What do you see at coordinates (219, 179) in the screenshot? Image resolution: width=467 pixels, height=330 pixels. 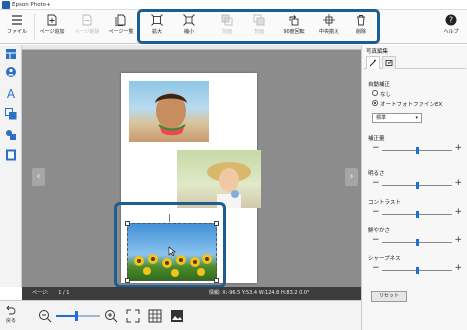 I see `photo-child-hat` at bounding box center [219, 179].